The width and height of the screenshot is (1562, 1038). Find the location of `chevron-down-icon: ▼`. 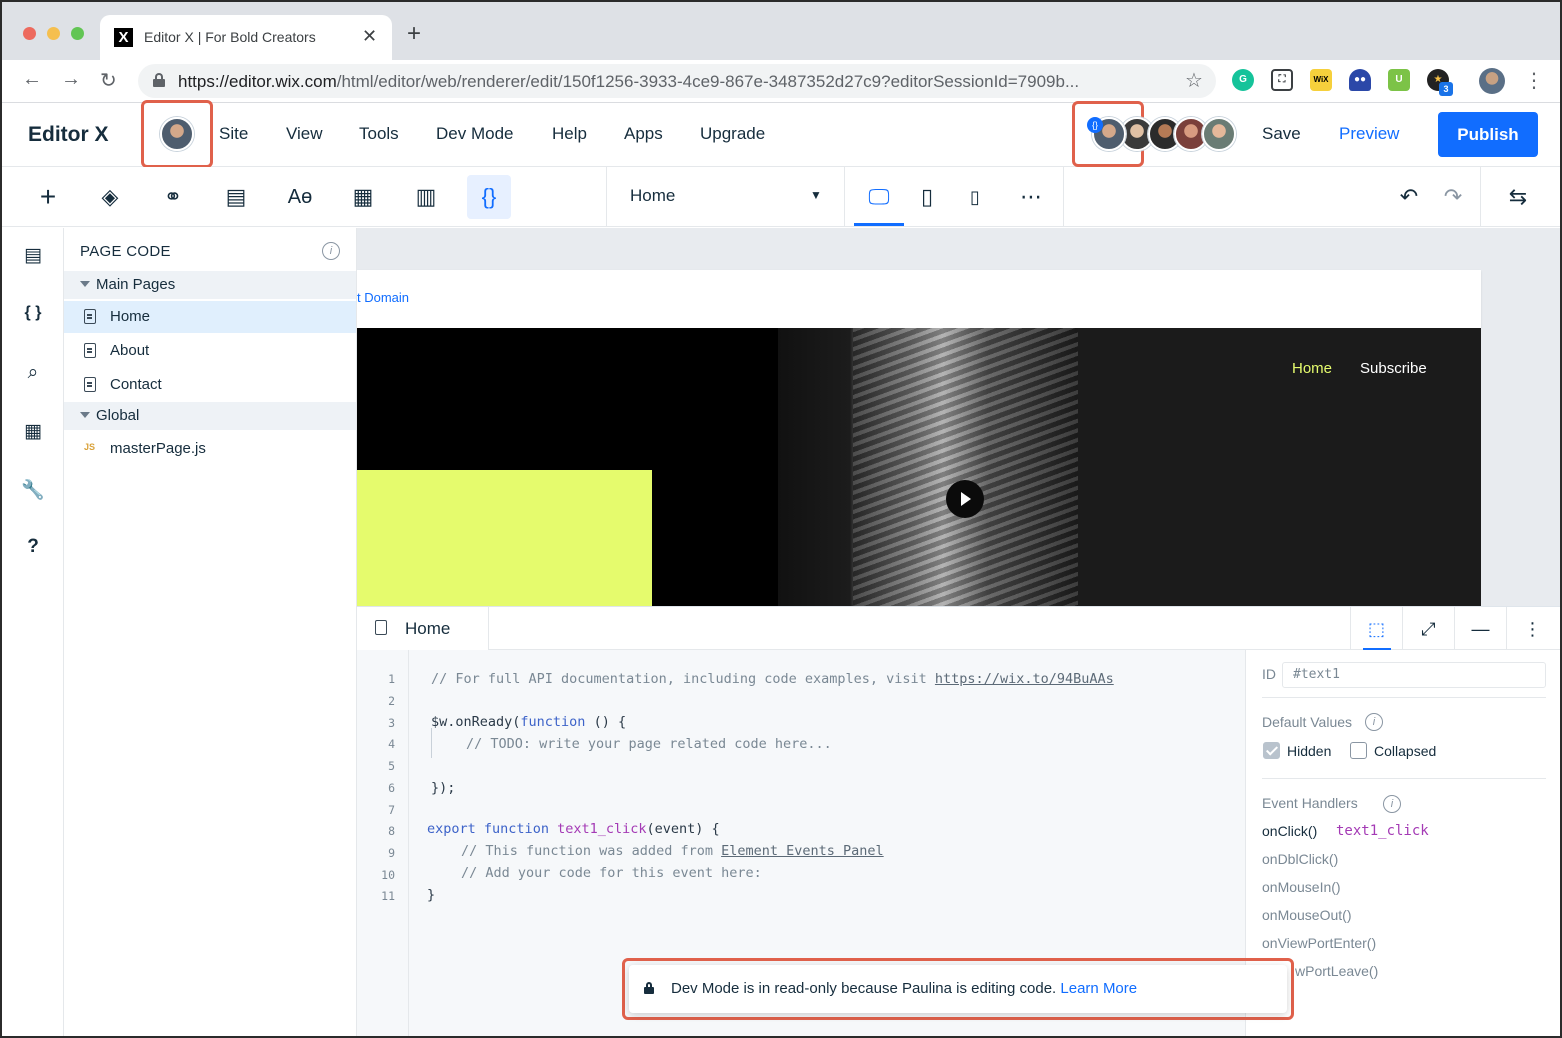

chevron-down-icon: ▼ is located at coordinates (816, 195).